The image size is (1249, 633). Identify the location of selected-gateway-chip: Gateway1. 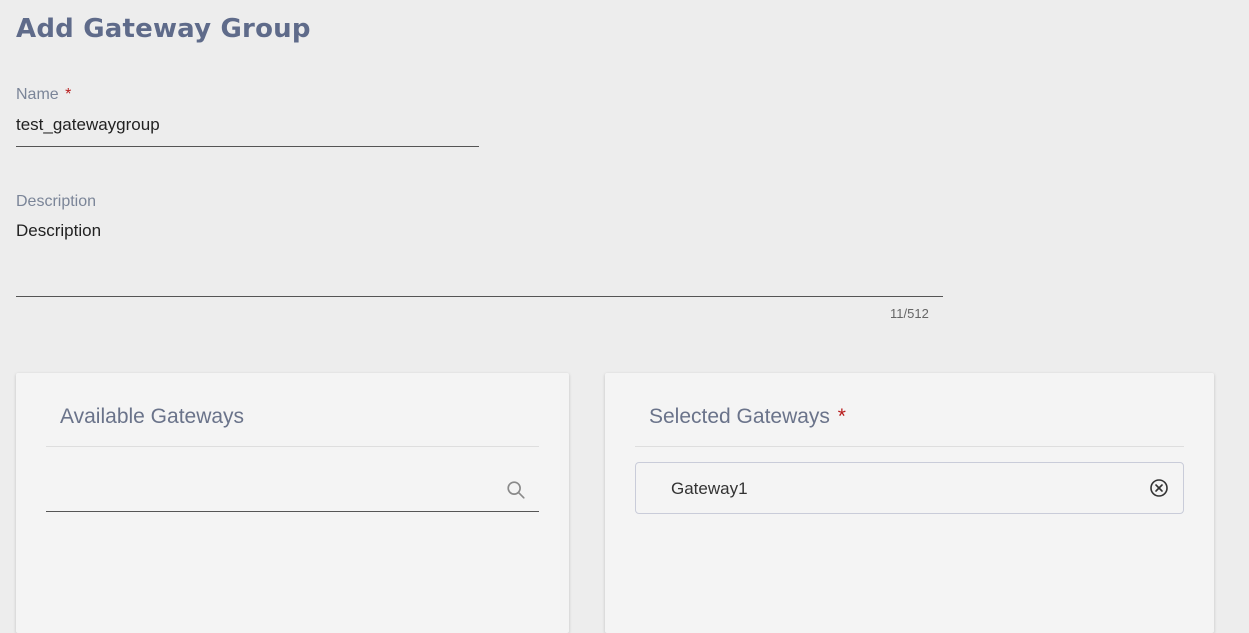
(909, 488).